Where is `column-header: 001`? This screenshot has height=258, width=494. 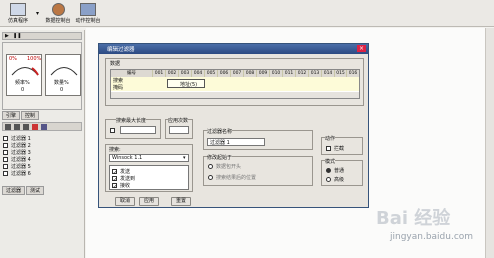
column-header: 001 is located at coordinates (159, 73).